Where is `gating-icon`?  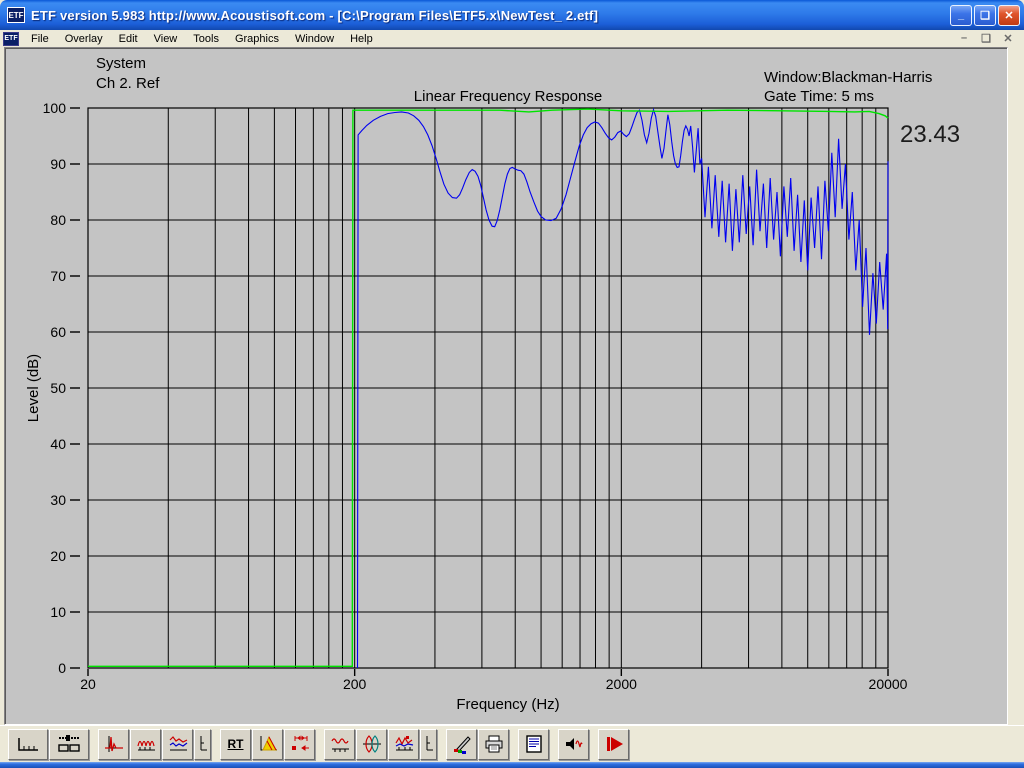
gating-icon is located at coordinates (300, 743).